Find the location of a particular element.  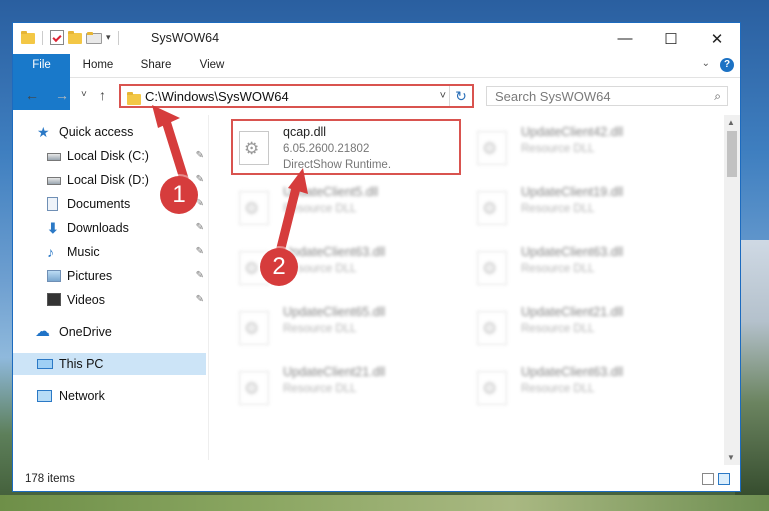

annotation-overlay is located at coordinates (230, 181).